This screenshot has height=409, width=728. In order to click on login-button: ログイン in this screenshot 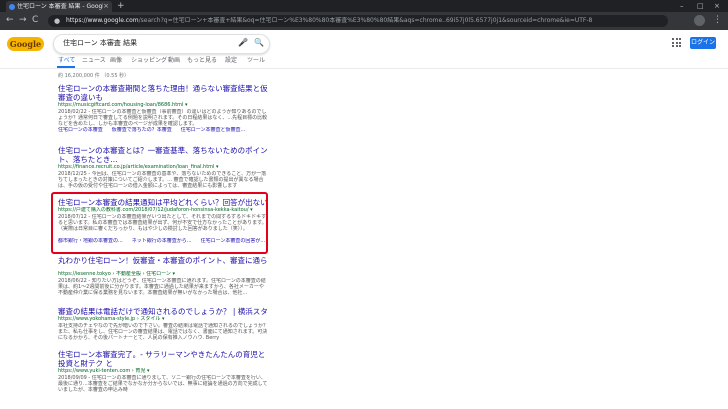, I will do `click(703, 43)`.